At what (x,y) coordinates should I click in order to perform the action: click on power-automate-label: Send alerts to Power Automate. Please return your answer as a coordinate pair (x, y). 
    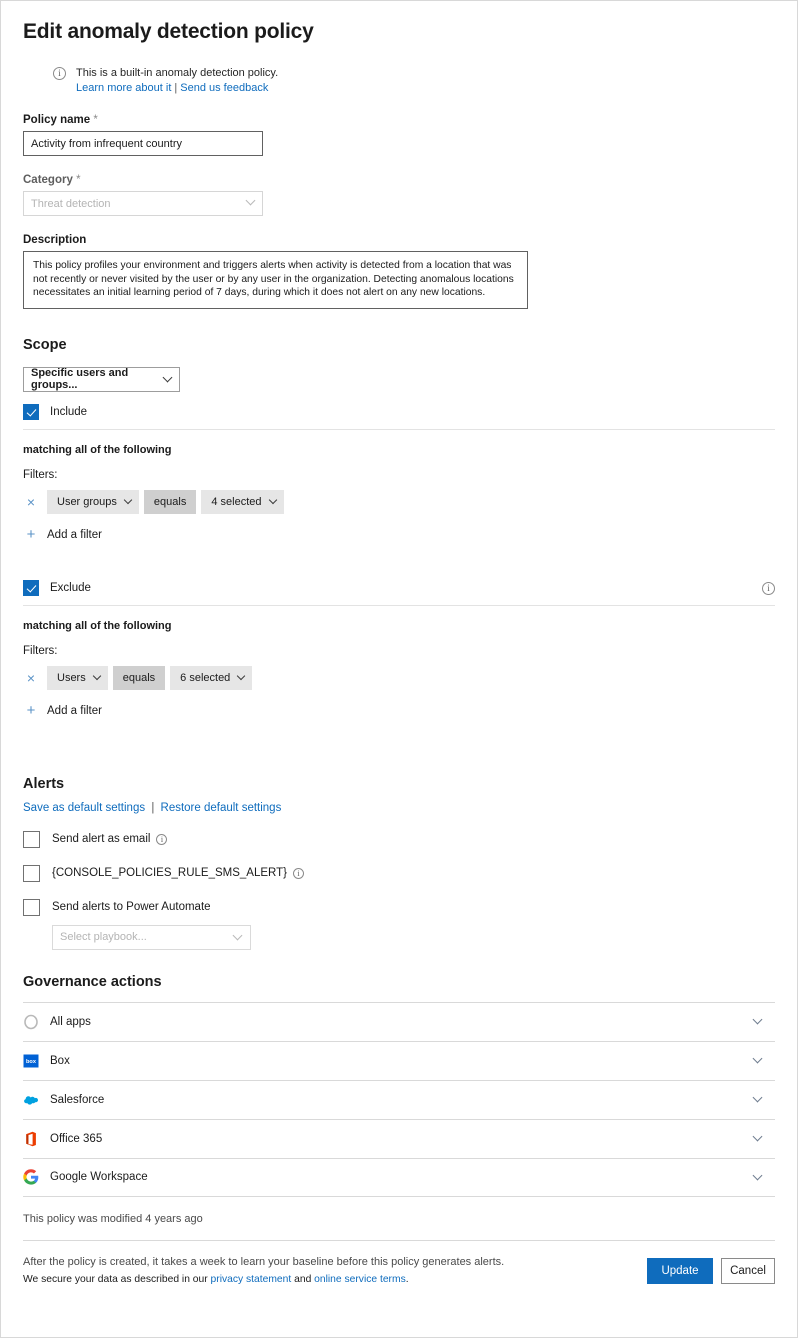
    Looking at the image, I should click on (131, 907).